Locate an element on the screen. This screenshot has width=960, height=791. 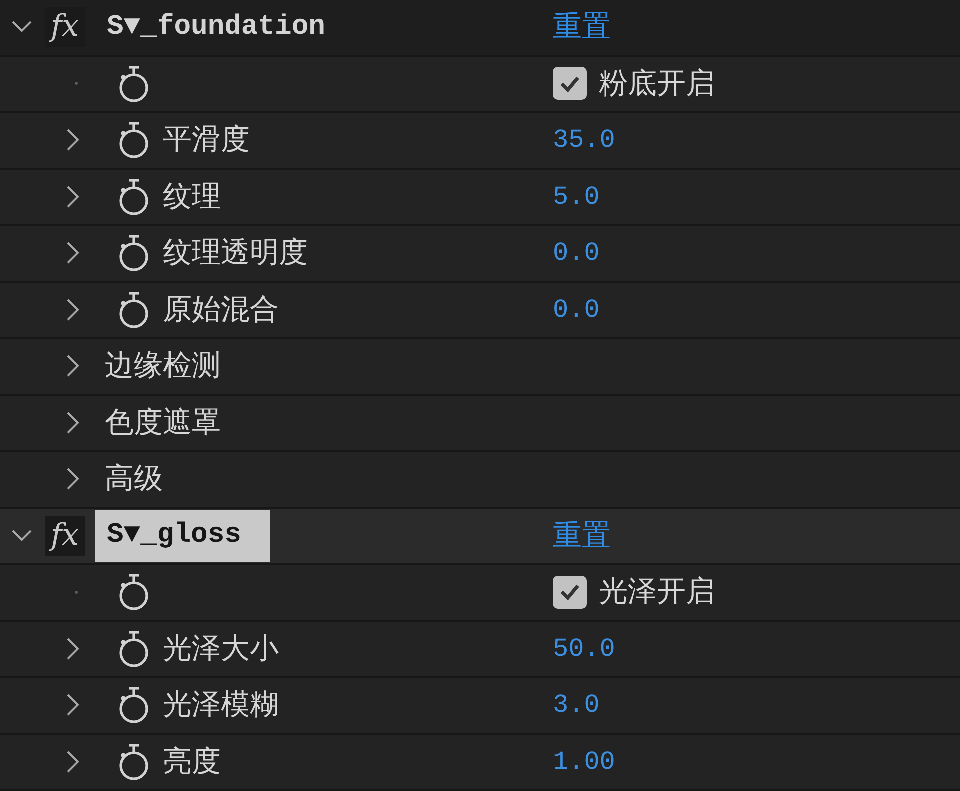
property-label: 纹理透明度 is located at coordinates (235, 253).